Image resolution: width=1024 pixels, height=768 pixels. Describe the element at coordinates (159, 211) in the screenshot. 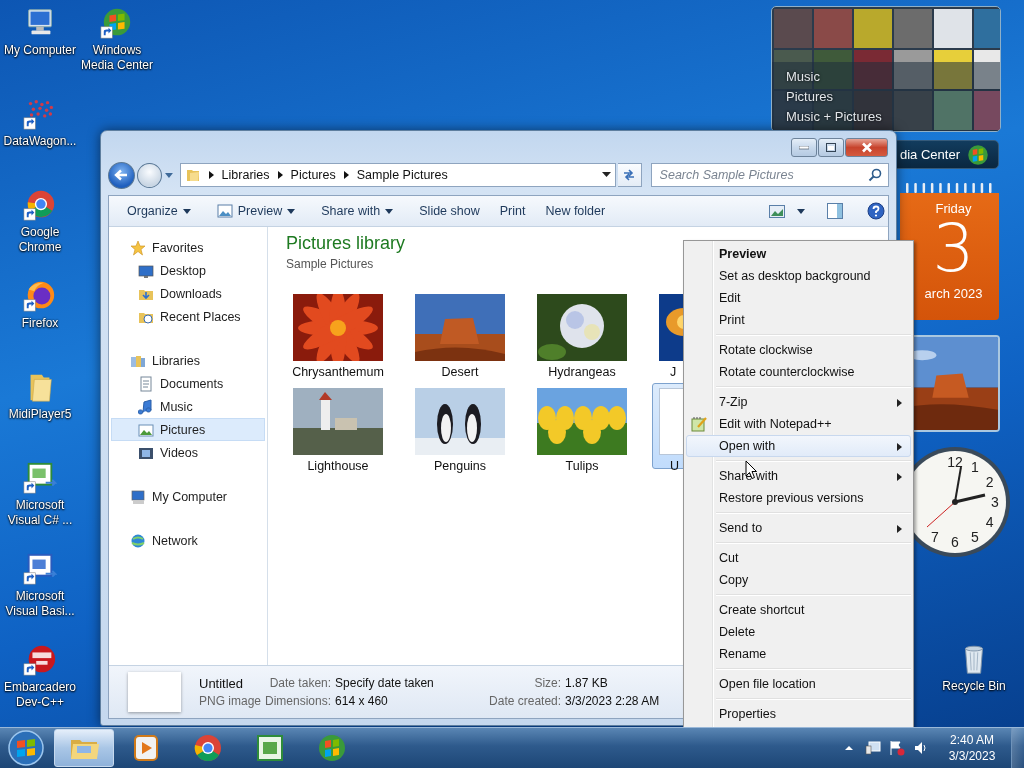

I see `toolbar-button: Organize` at that location.